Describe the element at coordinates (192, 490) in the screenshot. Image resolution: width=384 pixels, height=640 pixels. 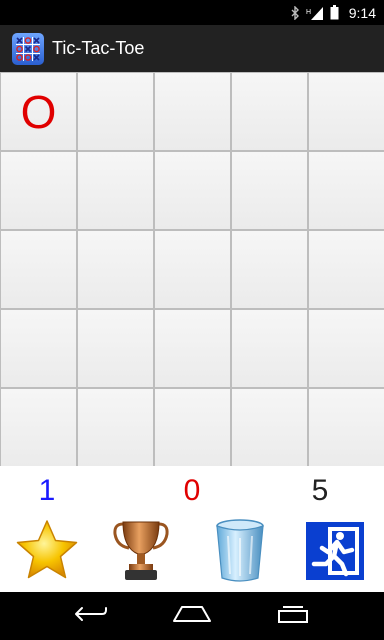
I see `player-two-score: 0` at that location.